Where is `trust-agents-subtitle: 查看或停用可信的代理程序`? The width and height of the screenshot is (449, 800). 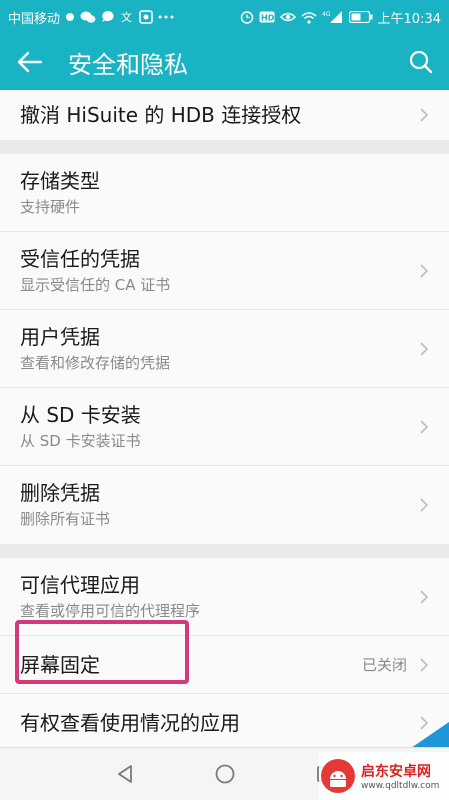 trust-agents-subtitle: 查看或停用可信的代理程序 is located at coordinates (110, 610).